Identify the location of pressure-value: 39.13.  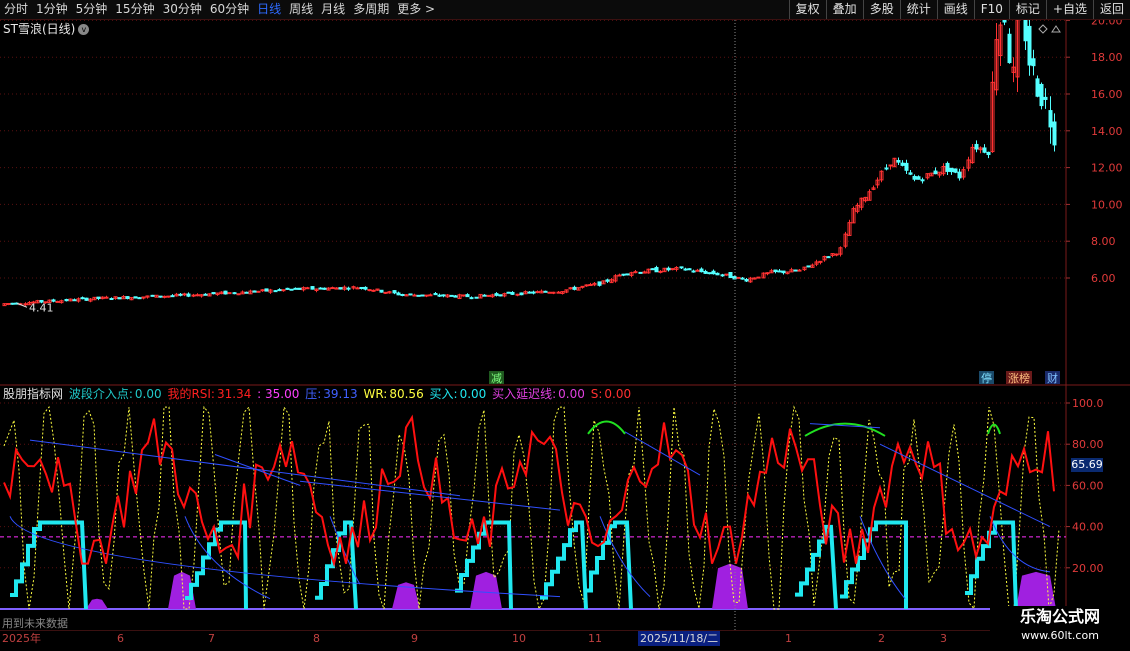
(340, 394).